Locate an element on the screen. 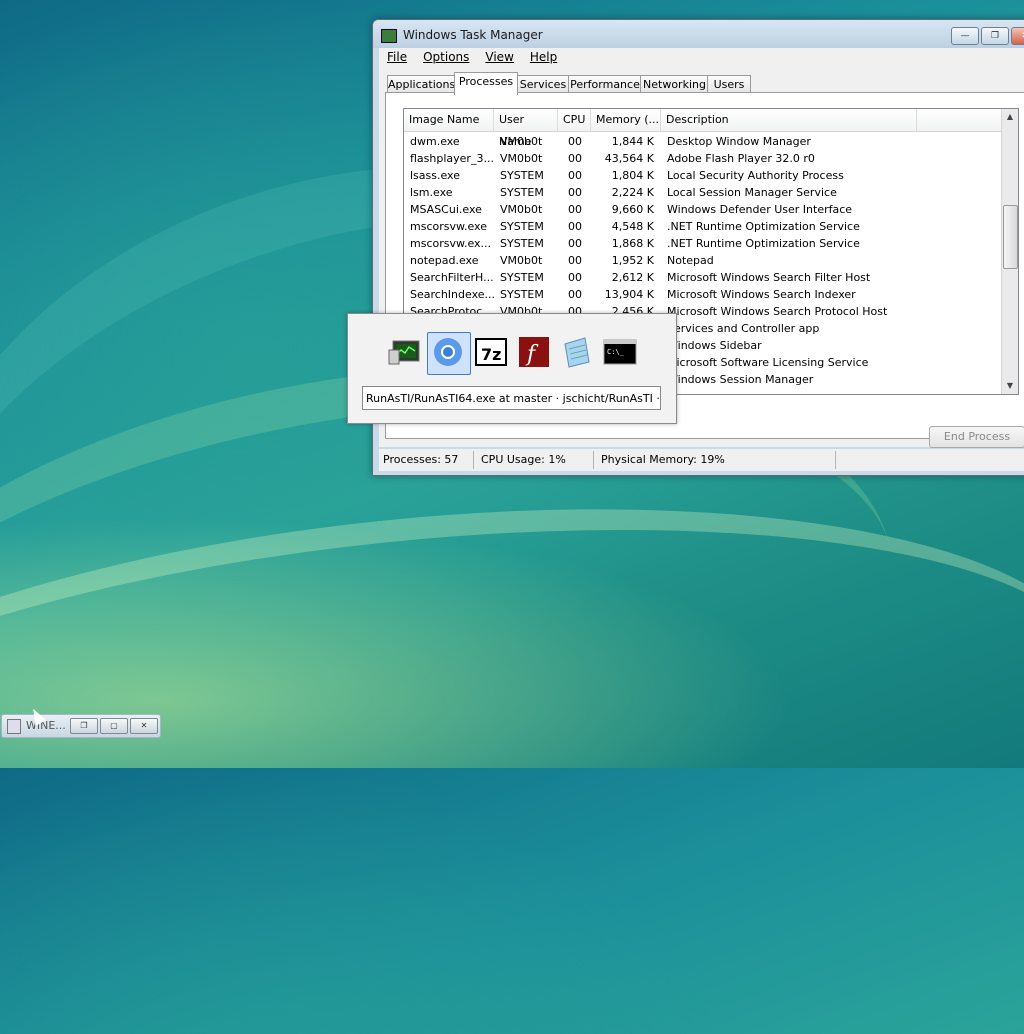 The height and width of the screenshot is (1034, 1024). column-cpu: CPU is located at coordinates (574, 120).